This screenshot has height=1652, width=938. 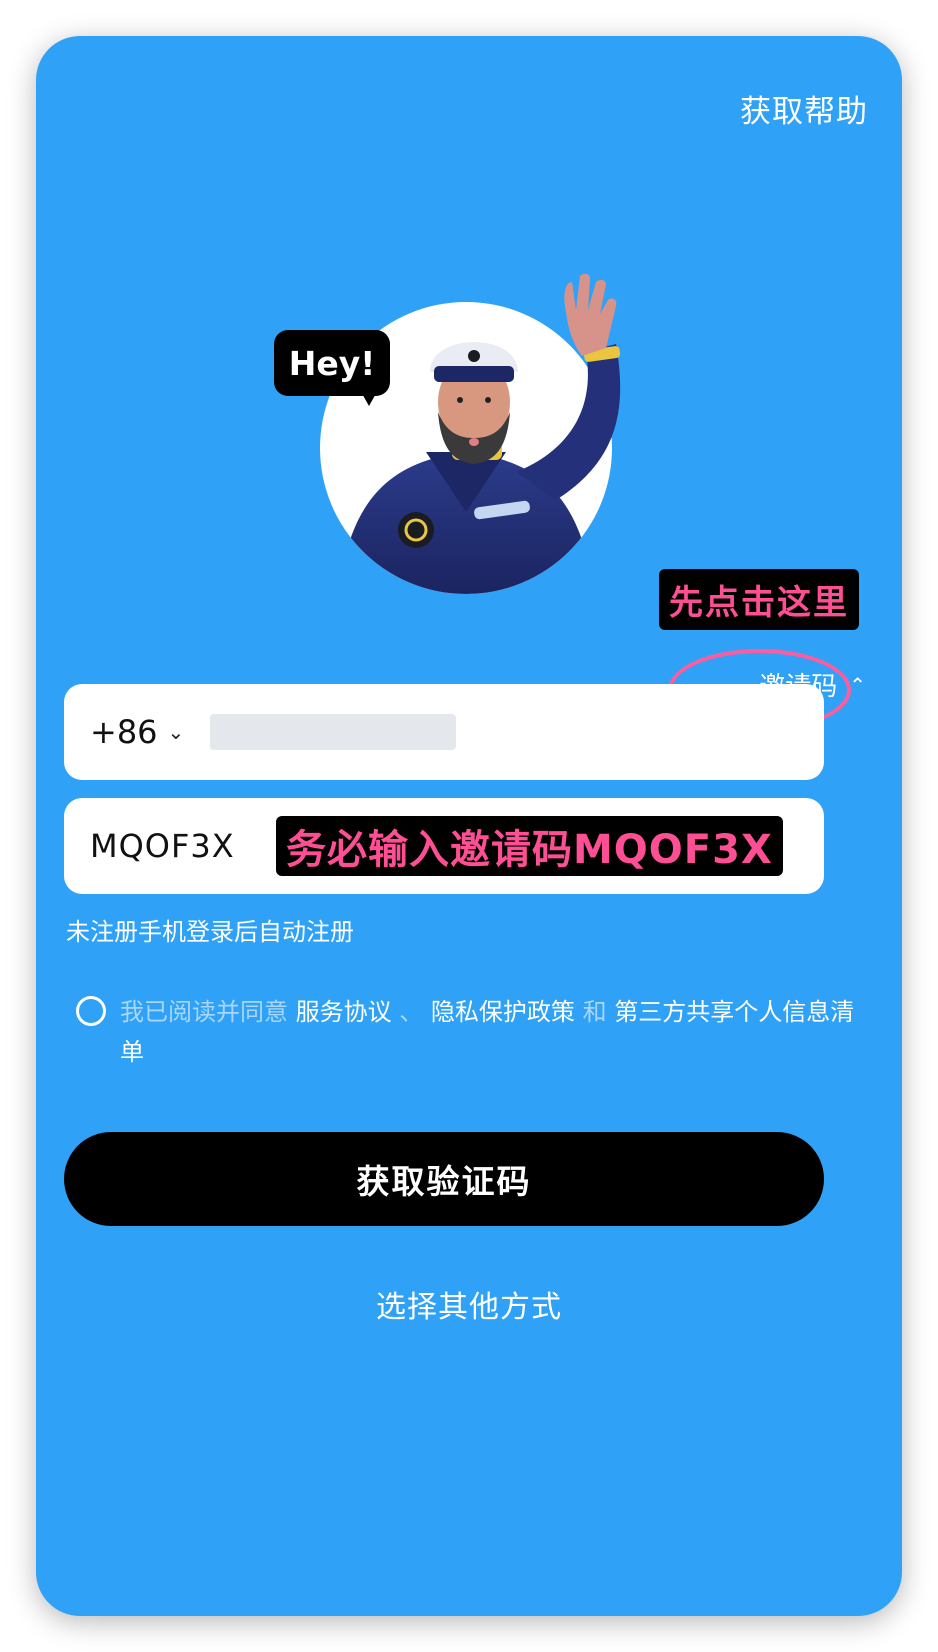 I want to click on chevron-down-icon: ⌄, so click(x=176, y=732).